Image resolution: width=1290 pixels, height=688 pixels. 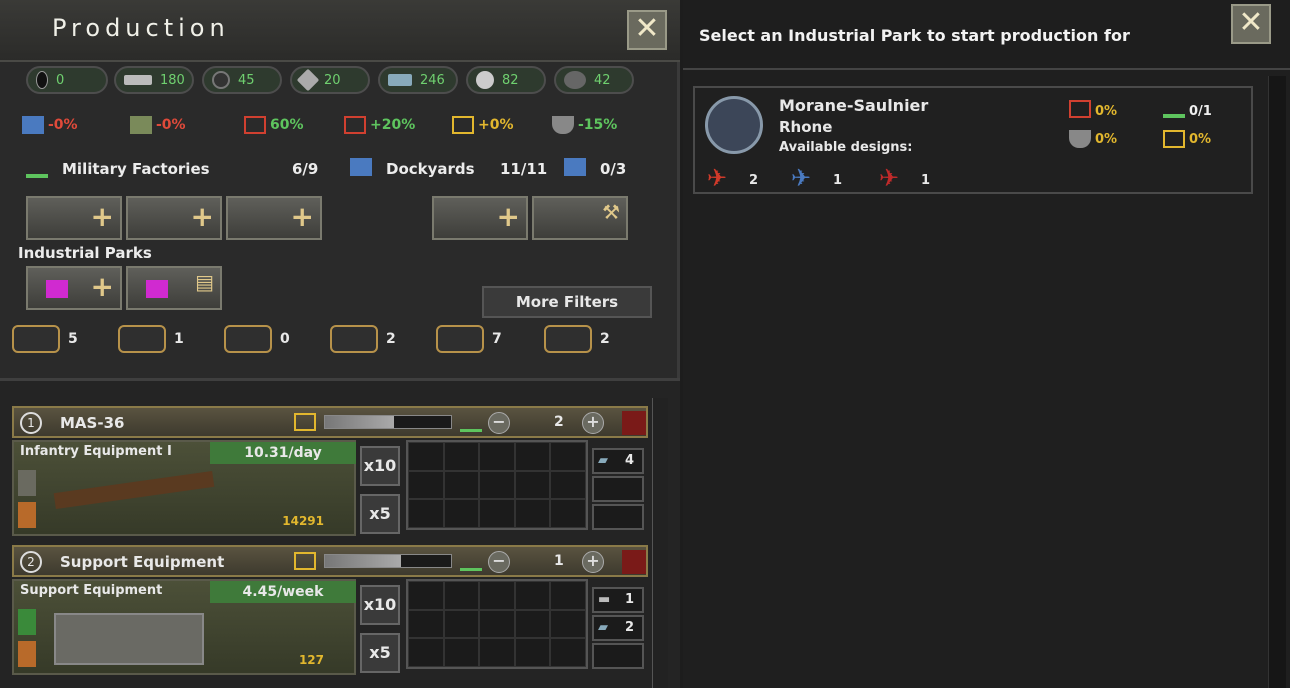 What do you see at coordinates (42, 80) in the screenshot?
I see `oil-icon` at bounding box center [42, 80].